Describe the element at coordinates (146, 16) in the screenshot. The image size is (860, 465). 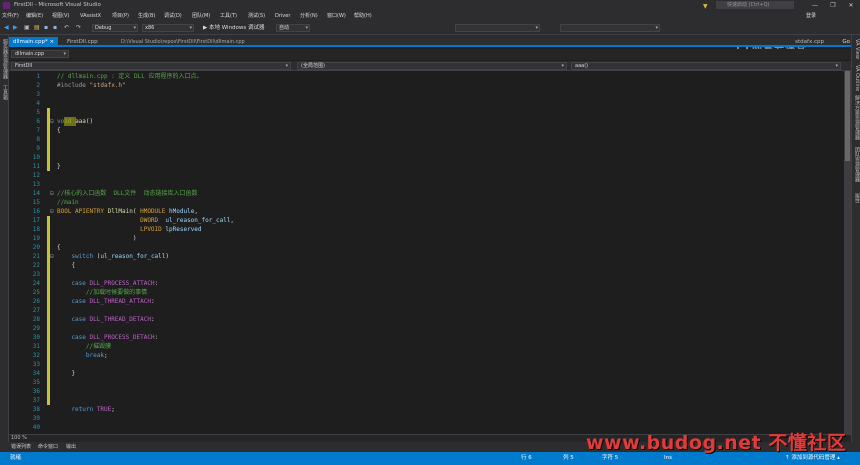
I see `menu-build: 生成(B)` at that location.